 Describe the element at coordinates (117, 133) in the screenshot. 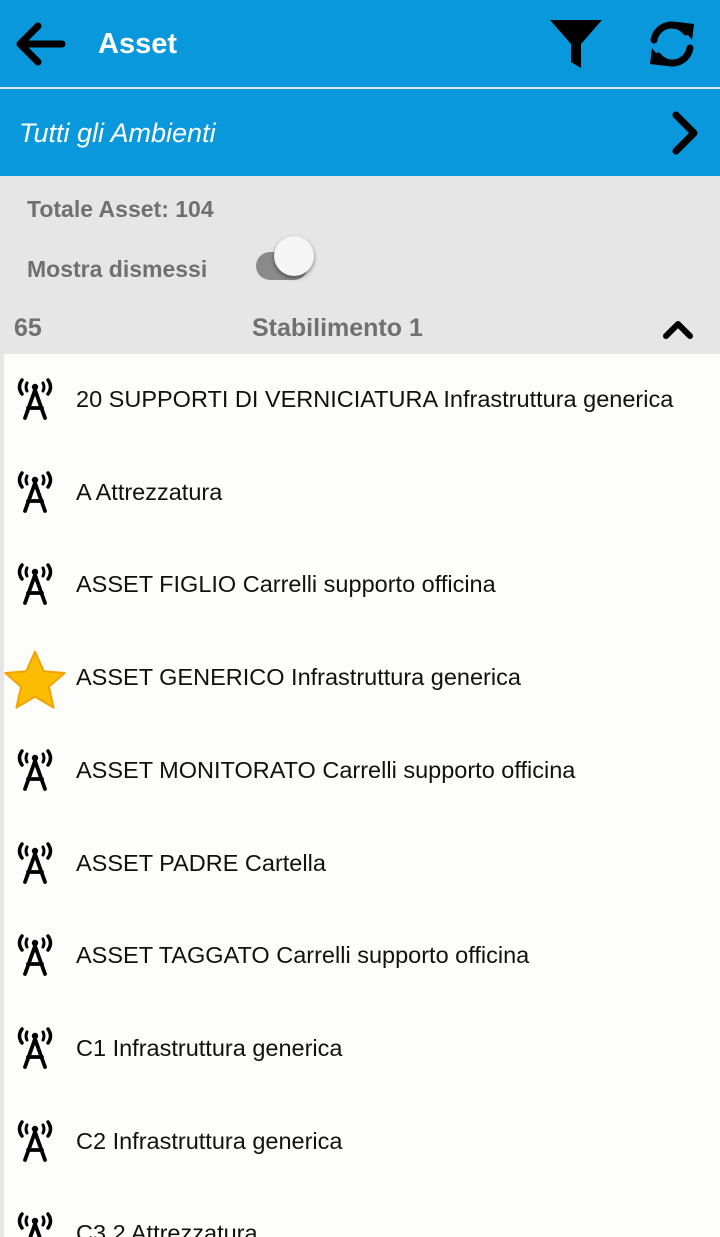

I see `environment-label: Tutti gli Ambienti` at that location.